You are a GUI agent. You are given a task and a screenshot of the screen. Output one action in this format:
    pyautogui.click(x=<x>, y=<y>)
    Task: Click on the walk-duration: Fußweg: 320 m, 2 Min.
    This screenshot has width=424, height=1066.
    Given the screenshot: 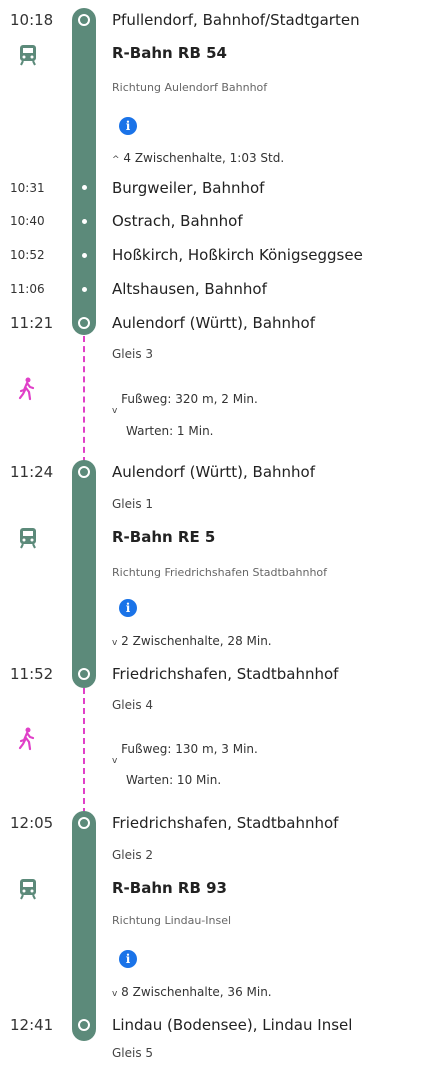 What is the action you would take?
    pyautogui.click(x=189, y=399)
    